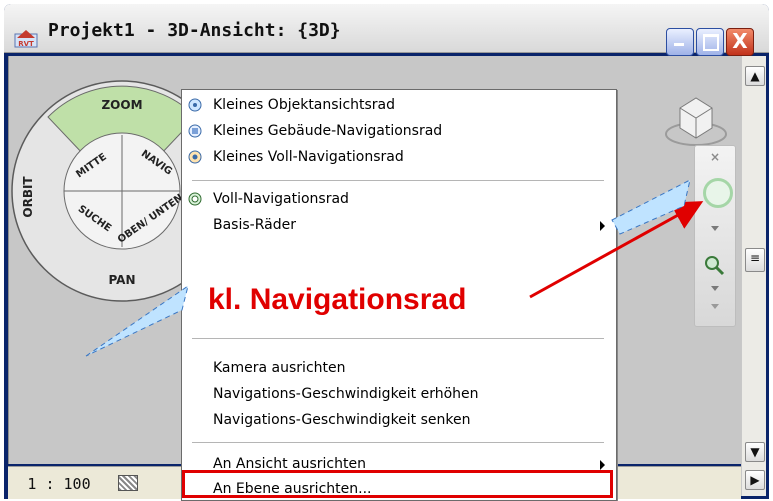 This screenshot has height=501, width=773. What do you see at coordinates (121, 280) in the screenshot?
I see `pan-label: PAN` at bounding box center [121, 280].